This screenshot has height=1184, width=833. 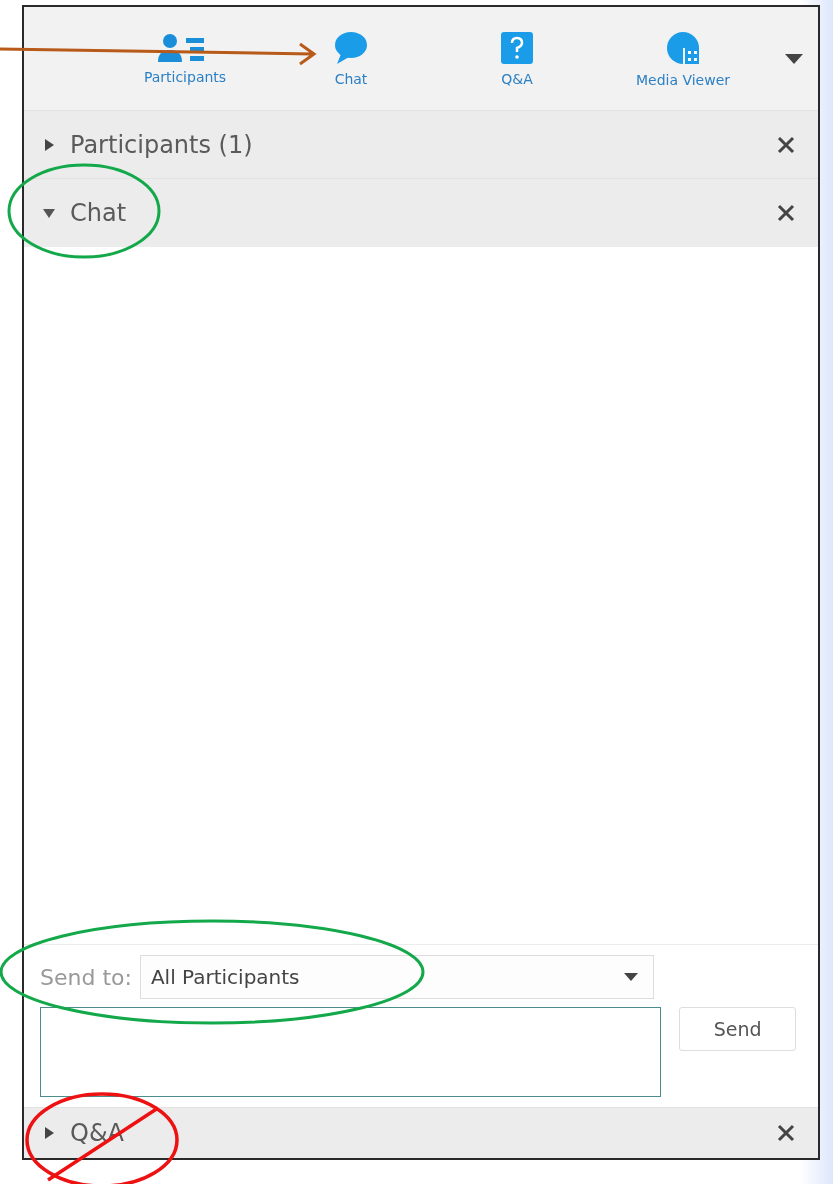 I want to click on toolbar-tab: Media Viewer, so click(x=683, y=58).